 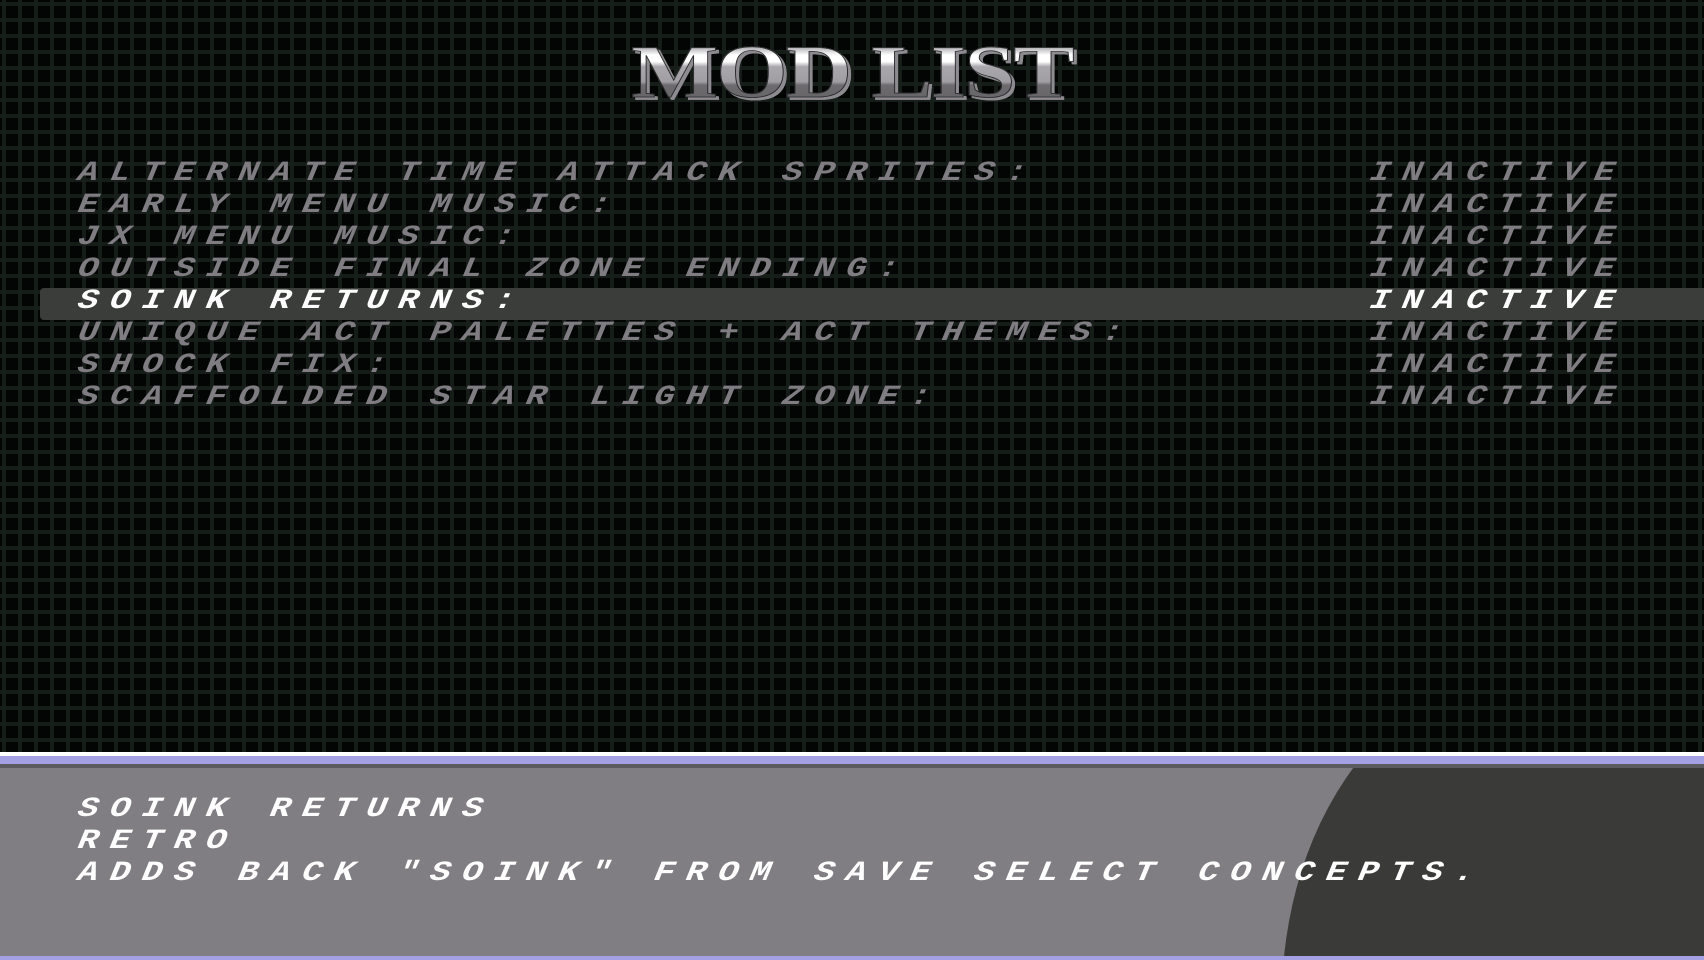 What do you see at coordinates (238, 366) in the screenshot?
I see `mod-name: SHOCK FIX:` at bounding box center [238, 366].